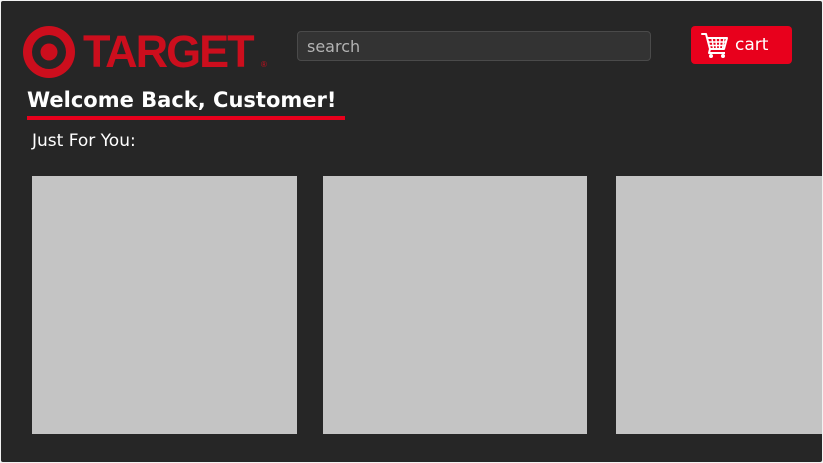 The width and height of the screenshot is (823, 463). I want to click on welcome-underline, so click(186, 118).